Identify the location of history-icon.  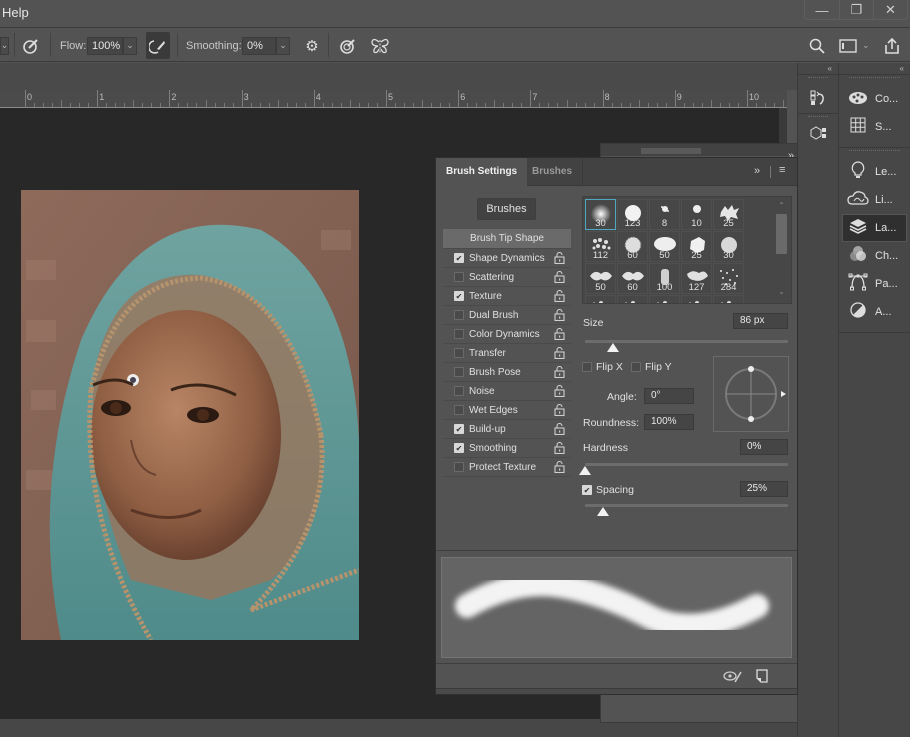
(818, 98).